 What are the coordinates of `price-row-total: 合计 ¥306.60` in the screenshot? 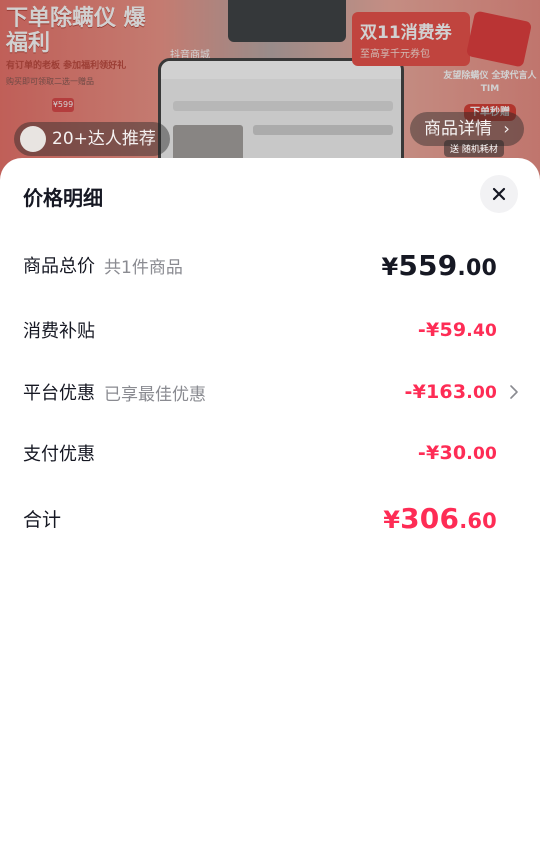 It's located at (270, 518).